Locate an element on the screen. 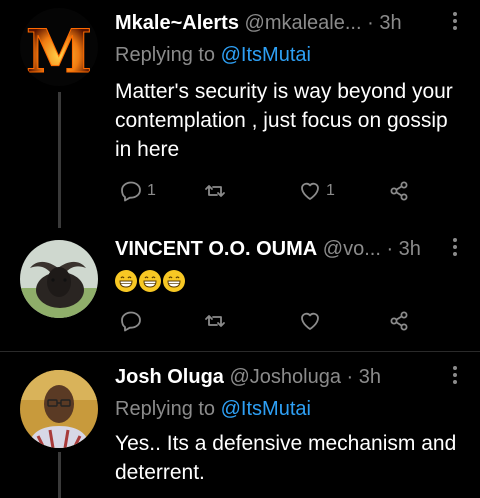 The width and height of the screenshot is (480, 498). flaming-m-logo: M is located at coordinates (59, 47).